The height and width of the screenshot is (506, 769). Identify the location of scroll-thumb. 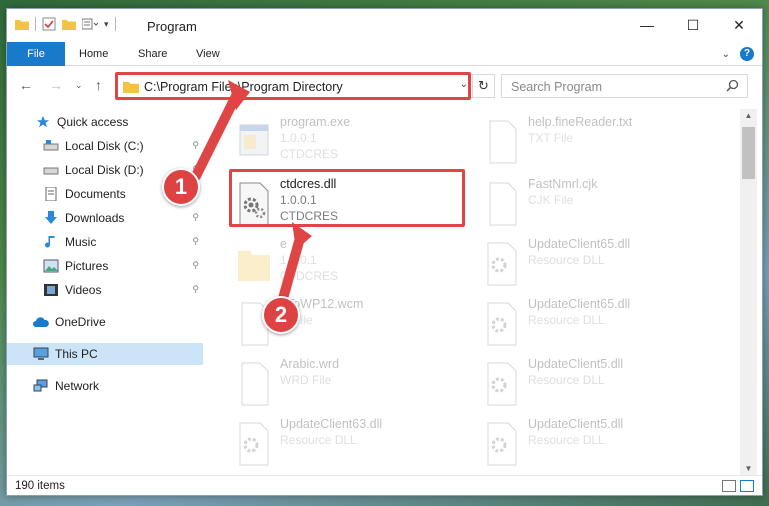
(748, 153).